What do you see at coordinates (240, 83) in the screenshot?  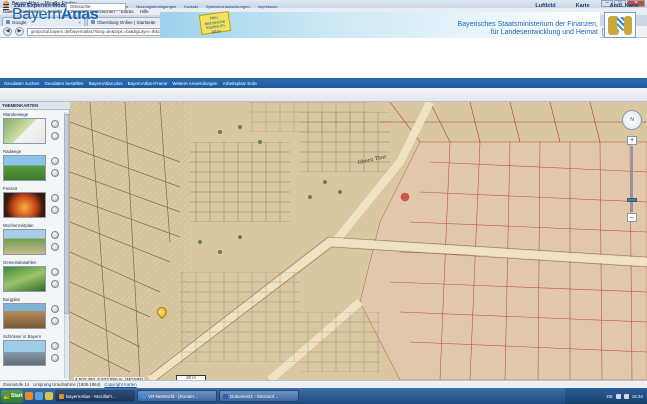 I see `nav-arbeitsplatz-erde: Arbeitsplatz Erde` at bounding box center [240, 83].